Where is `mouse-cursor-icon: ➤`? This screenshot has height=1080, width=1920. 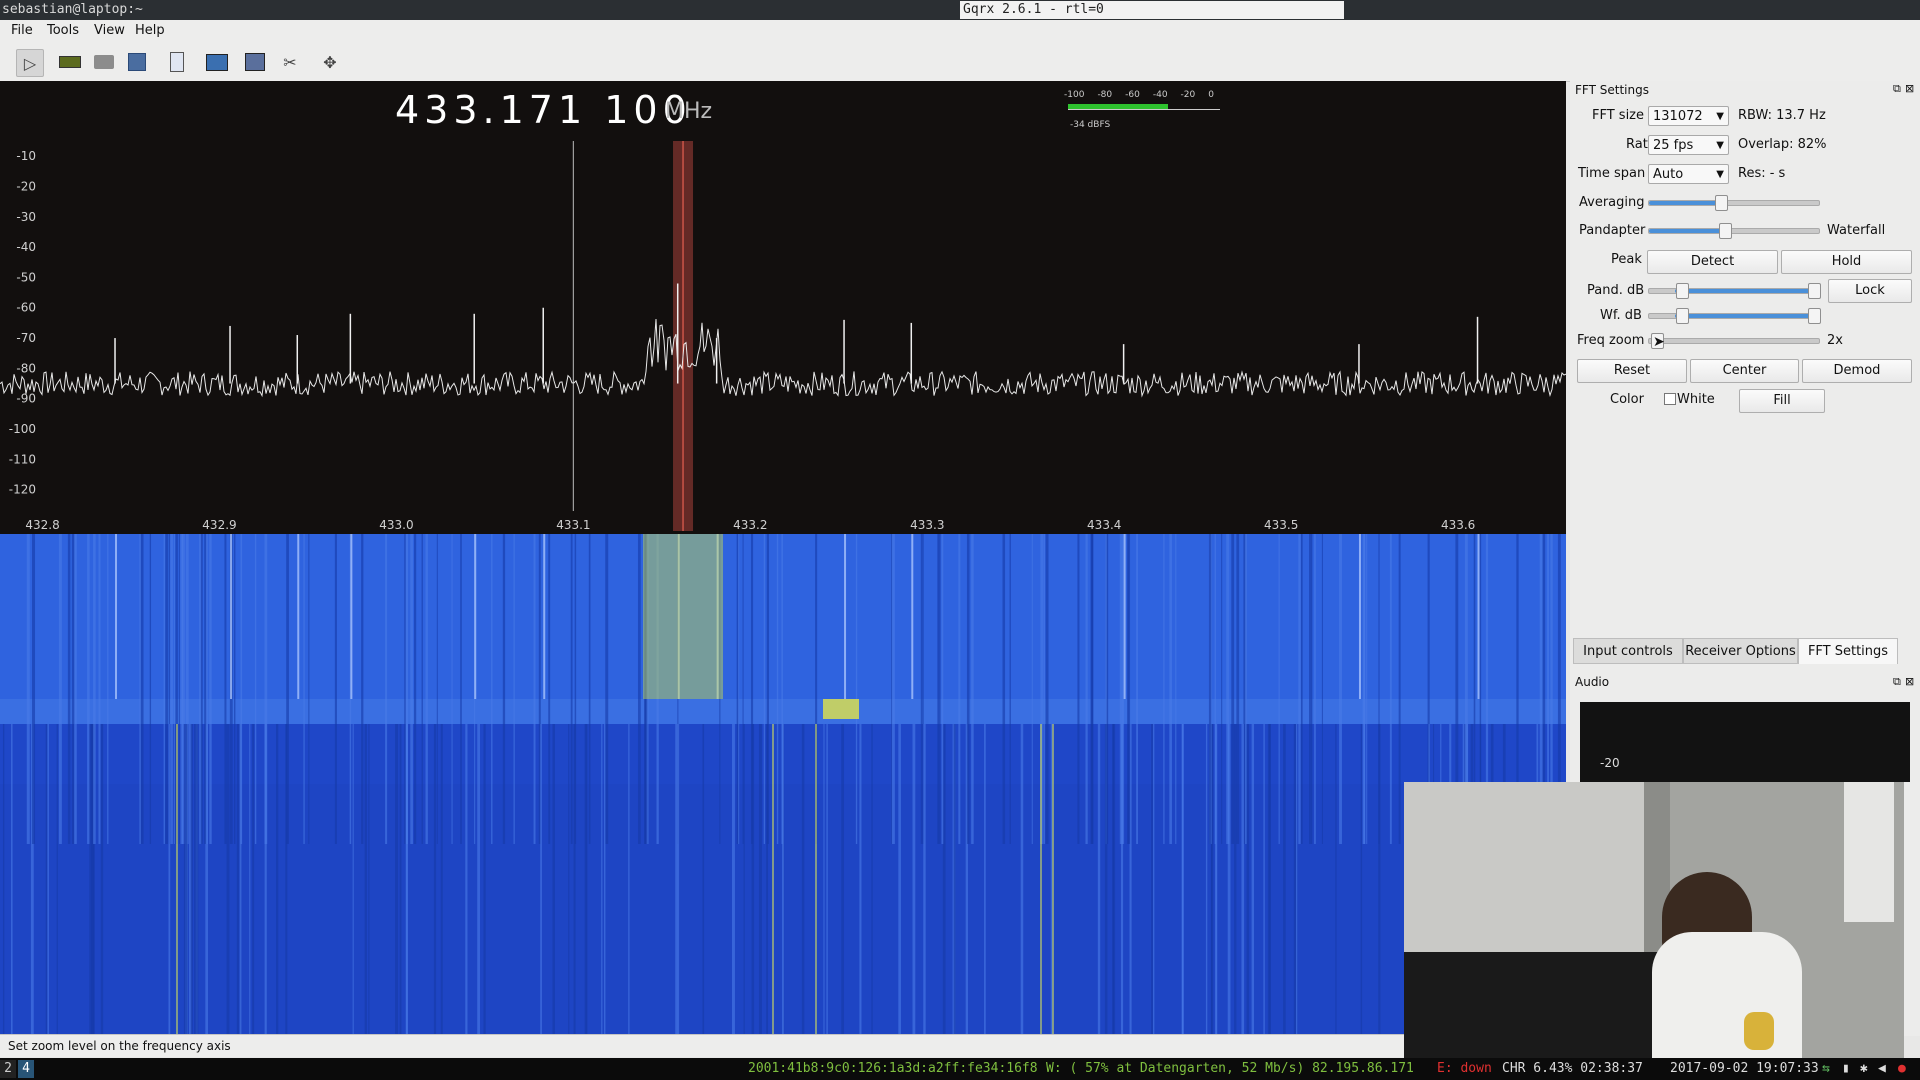 mouse-cursor-icon: ➤ is located at coordinates (1659, 342).